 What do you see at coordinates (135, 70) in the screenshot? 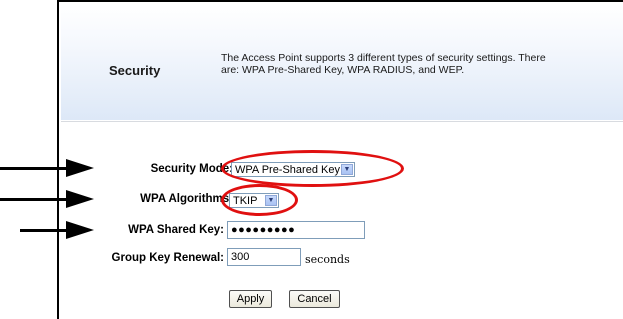
I see `page-title: Security` at bounding box center [135, 70].